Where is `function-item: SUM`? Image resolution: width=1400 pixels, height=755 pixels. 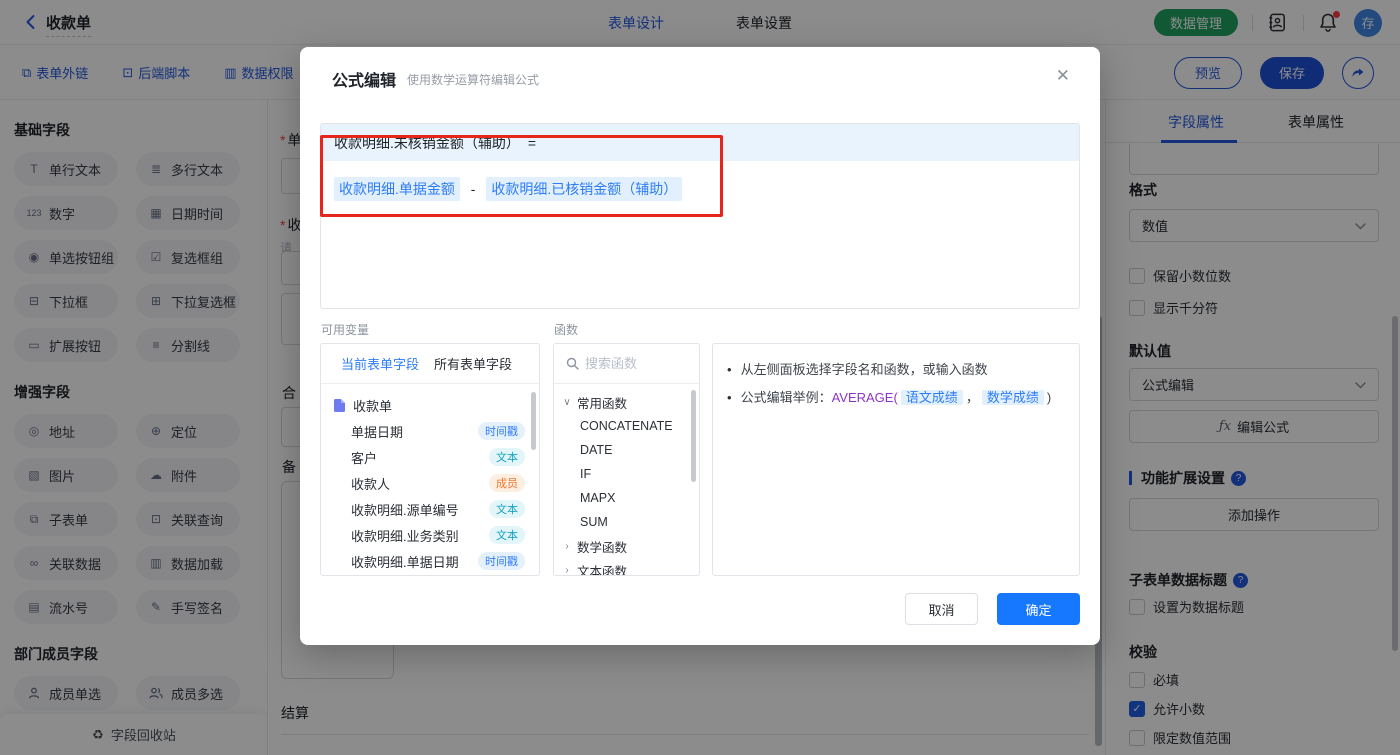
function-item: SUM is located at coordinates (626, 522).